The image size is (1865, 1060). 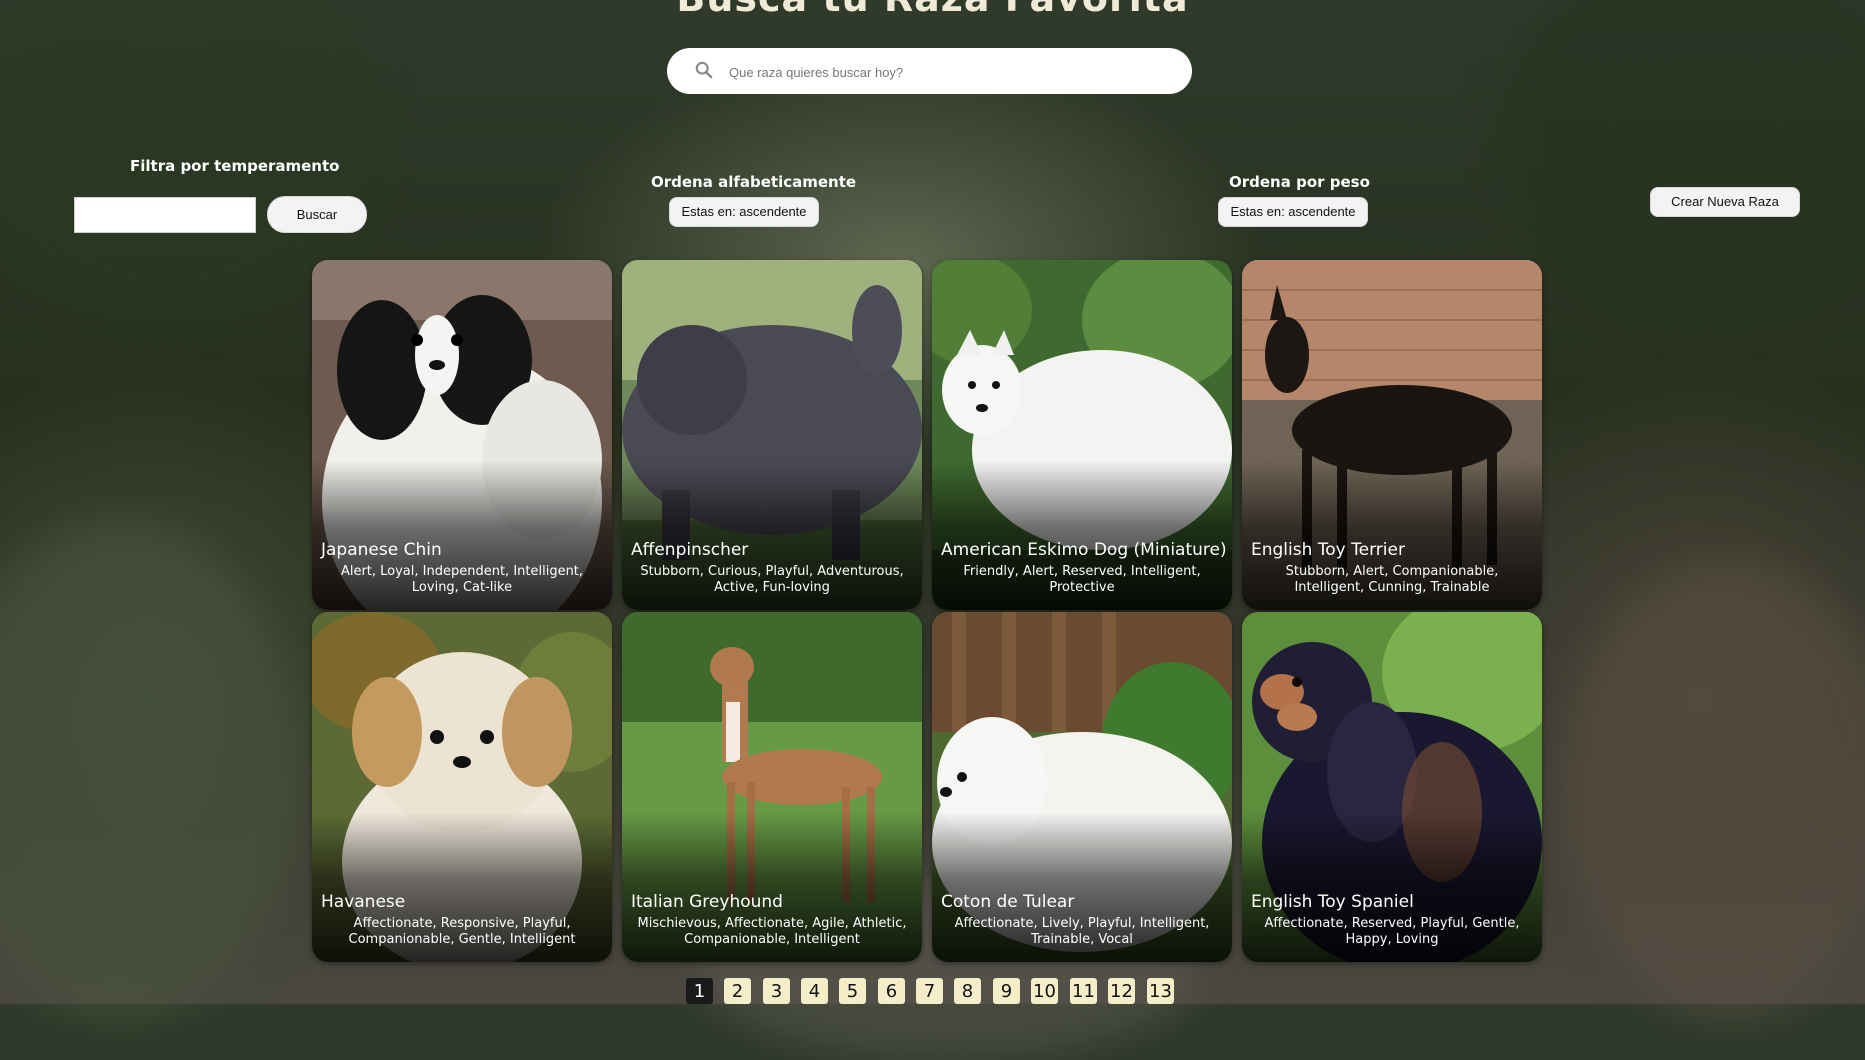 What do you see at coordinates (814, 991) in the screenshot?
I see `page-button: 4` at bounding box center [814, 991].